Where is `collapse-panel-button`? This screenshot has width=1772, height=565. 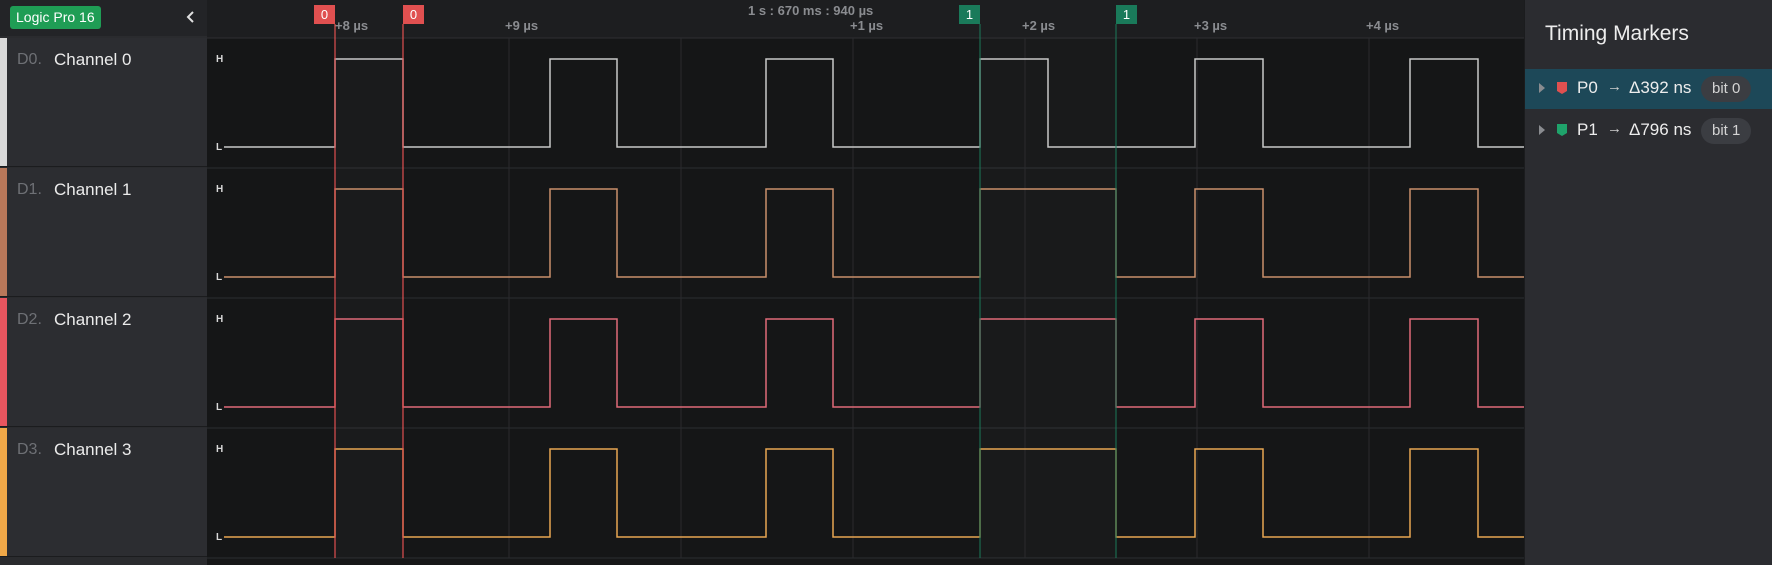 collapse-panel-button is located at coordinates (191, 17).